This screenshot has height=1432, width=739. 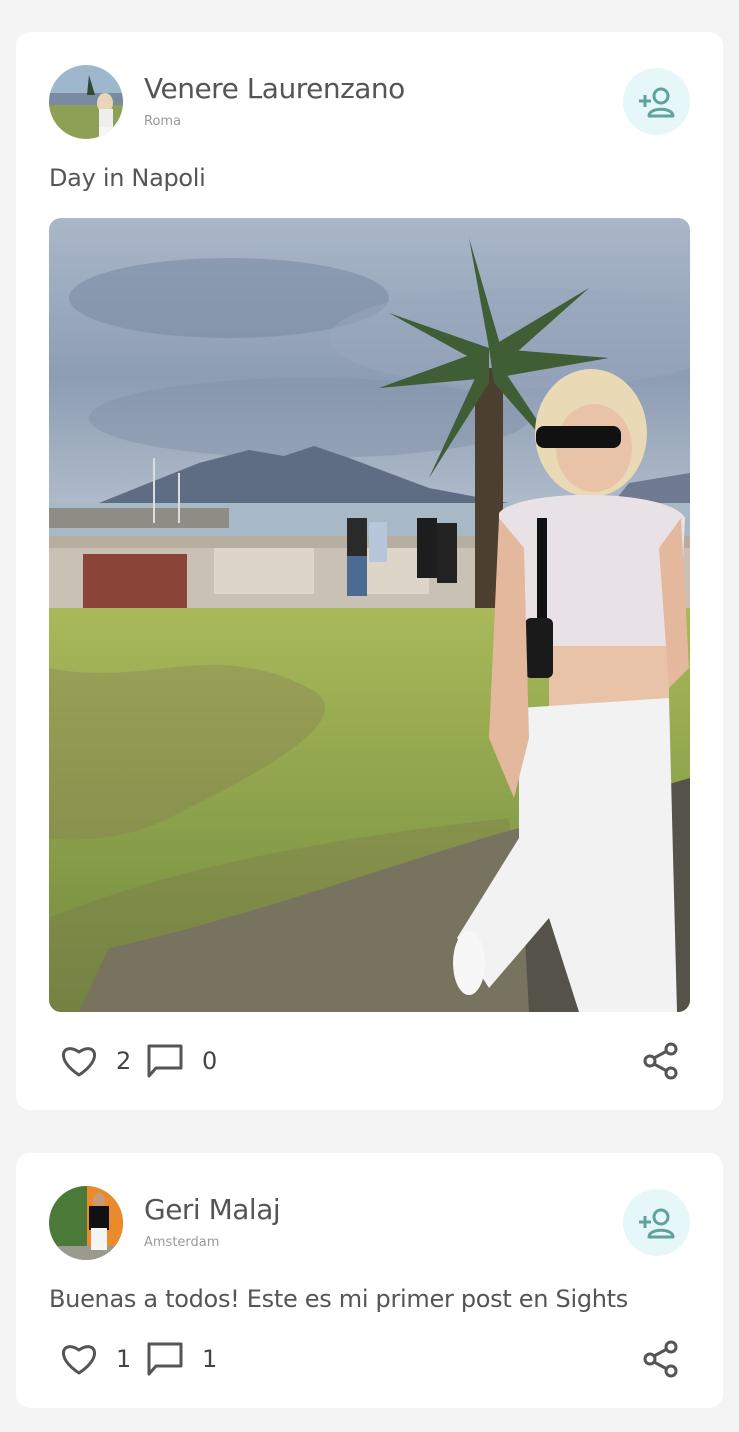 What do you see at coordinates (163, 121) in the screenshot?
I see `user-location: Roma` at bounding box center [163, 121].